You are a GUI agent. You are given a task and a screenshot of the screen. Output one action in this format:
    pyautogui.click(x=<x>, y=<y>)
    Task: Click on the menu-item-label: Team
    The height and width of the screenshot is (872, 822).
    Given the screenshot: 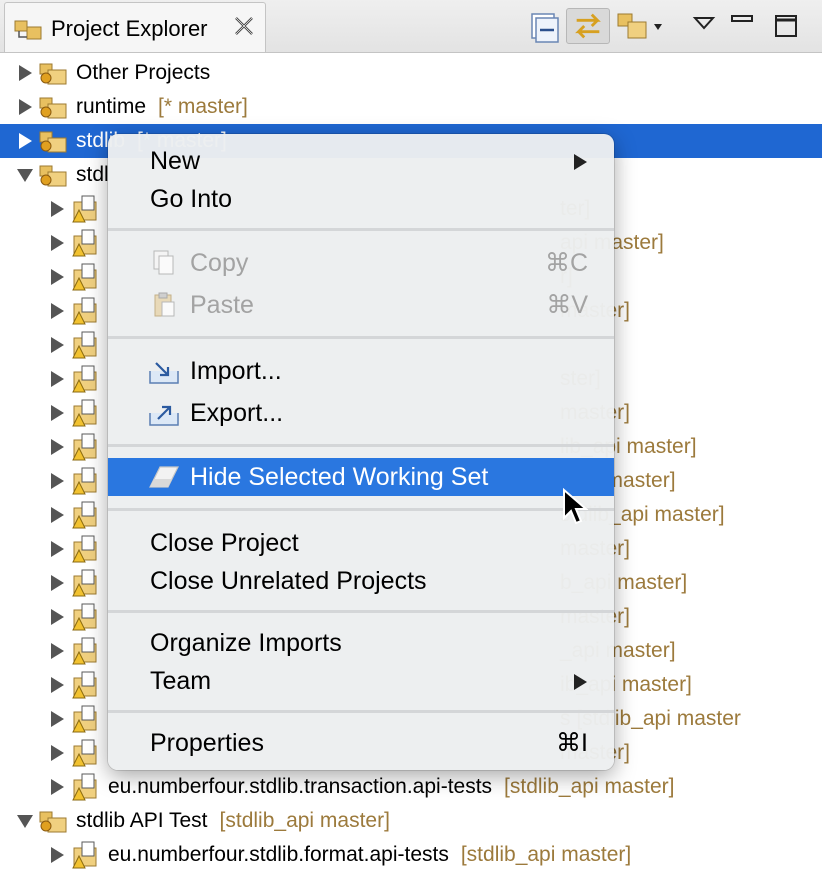 What is the action you would take?
    pyautogui.click(x=181, y=681)
    